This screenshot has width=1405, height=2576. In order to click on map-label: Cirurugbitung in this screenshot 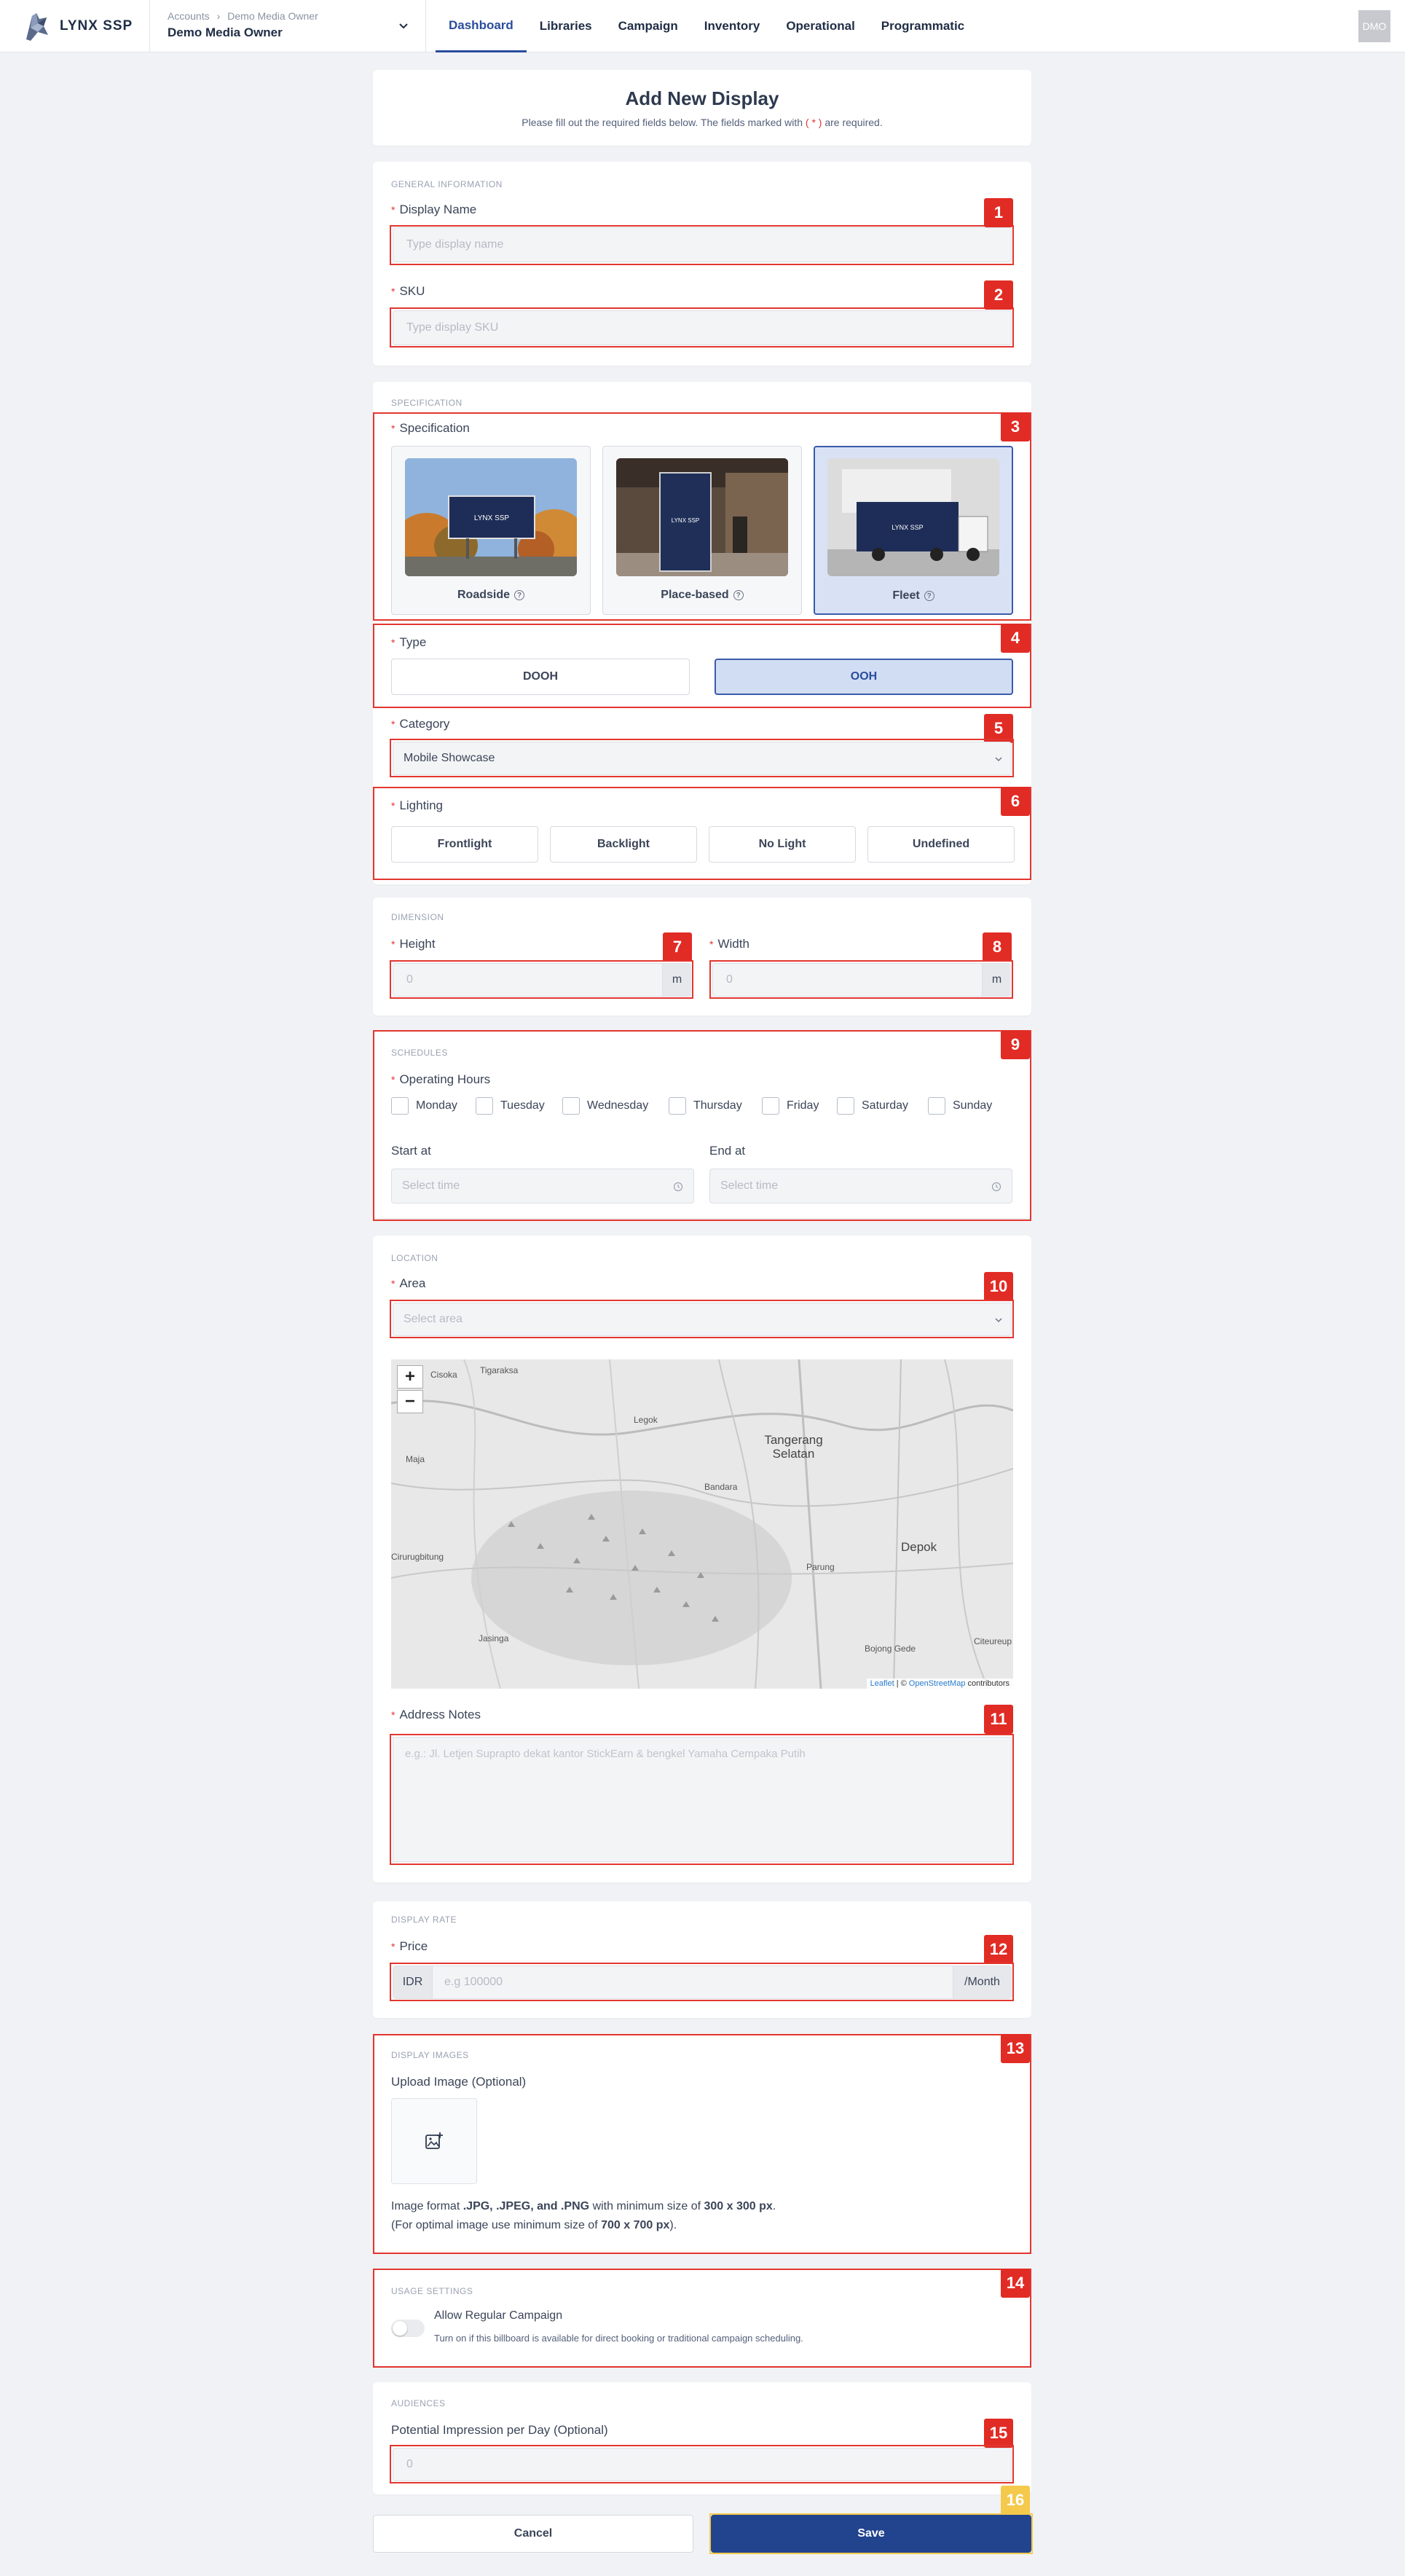, I will do `click(417, 1557)`.